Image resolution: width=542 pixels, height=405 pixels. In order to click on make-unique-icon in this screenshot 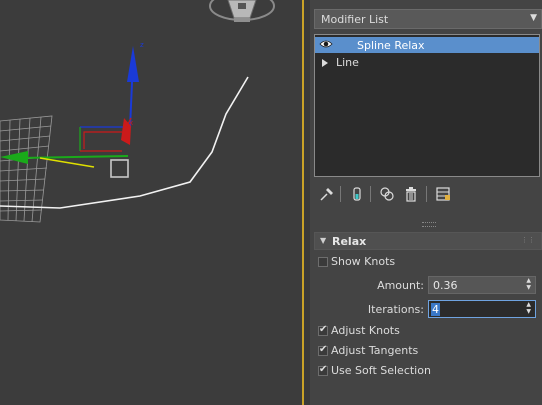, I will do `click(387, 194)`.